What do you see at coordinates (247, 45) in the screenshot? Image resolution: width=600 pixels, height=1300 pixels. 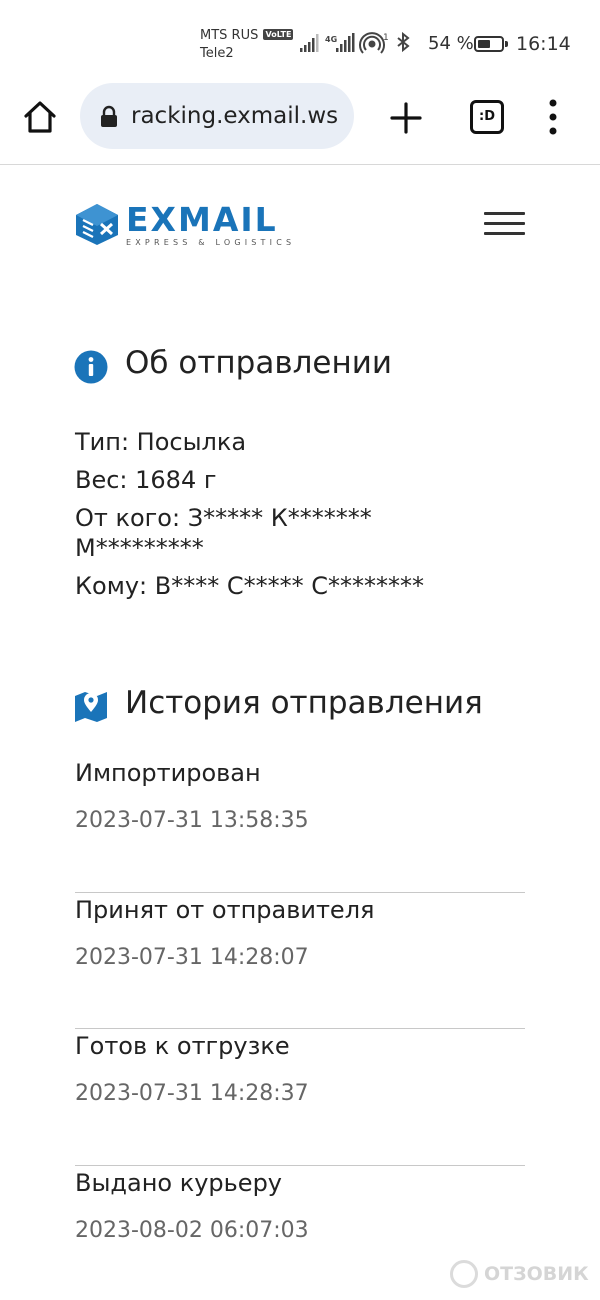 I see `carrier-info: MTS RUS VoLTE Tele2` at bounding box center [247, 45].